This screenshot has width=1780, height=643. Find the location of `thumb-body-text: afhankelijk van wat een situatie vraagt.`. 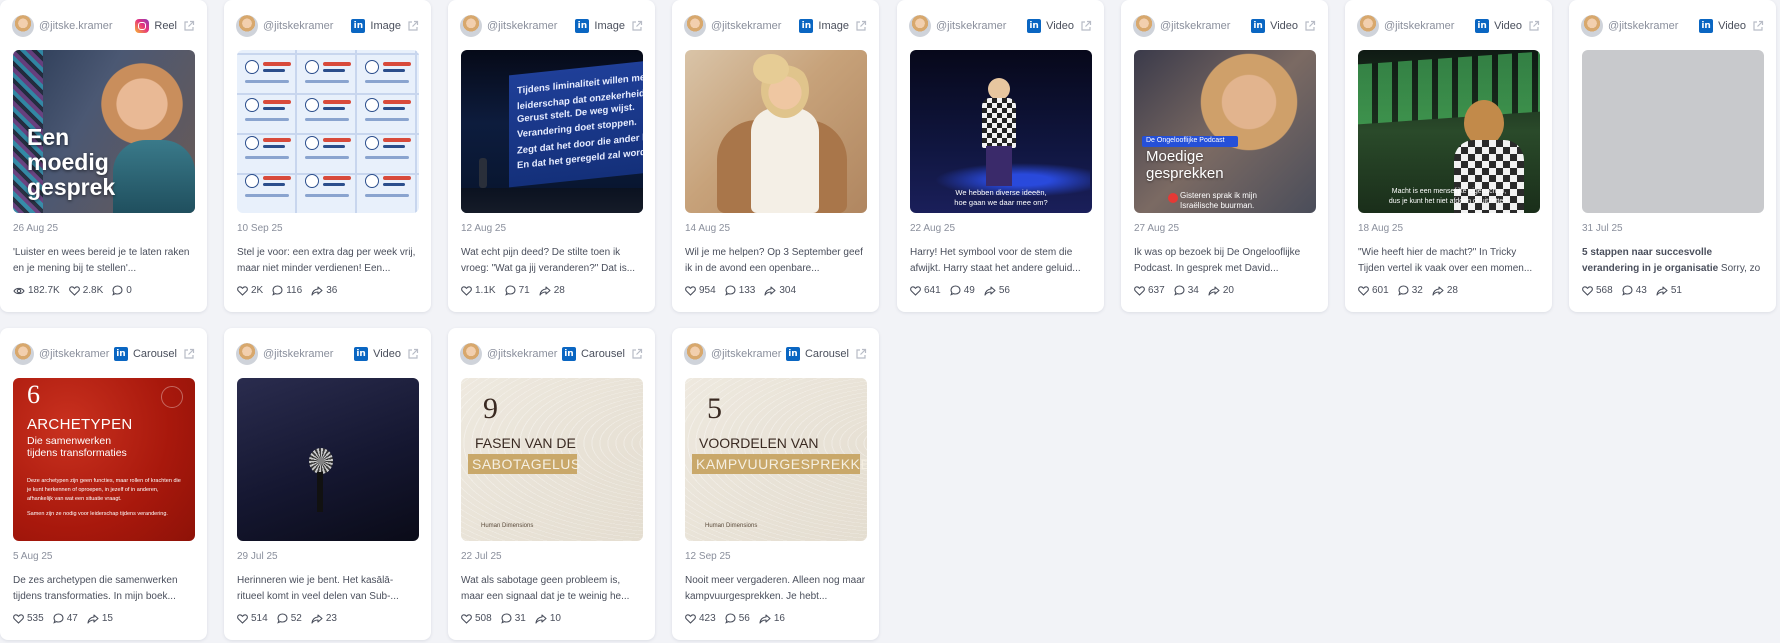

thumb-body-text: afhankelijk van wat een situatie vraagt. is located at coordinates (74, 499).